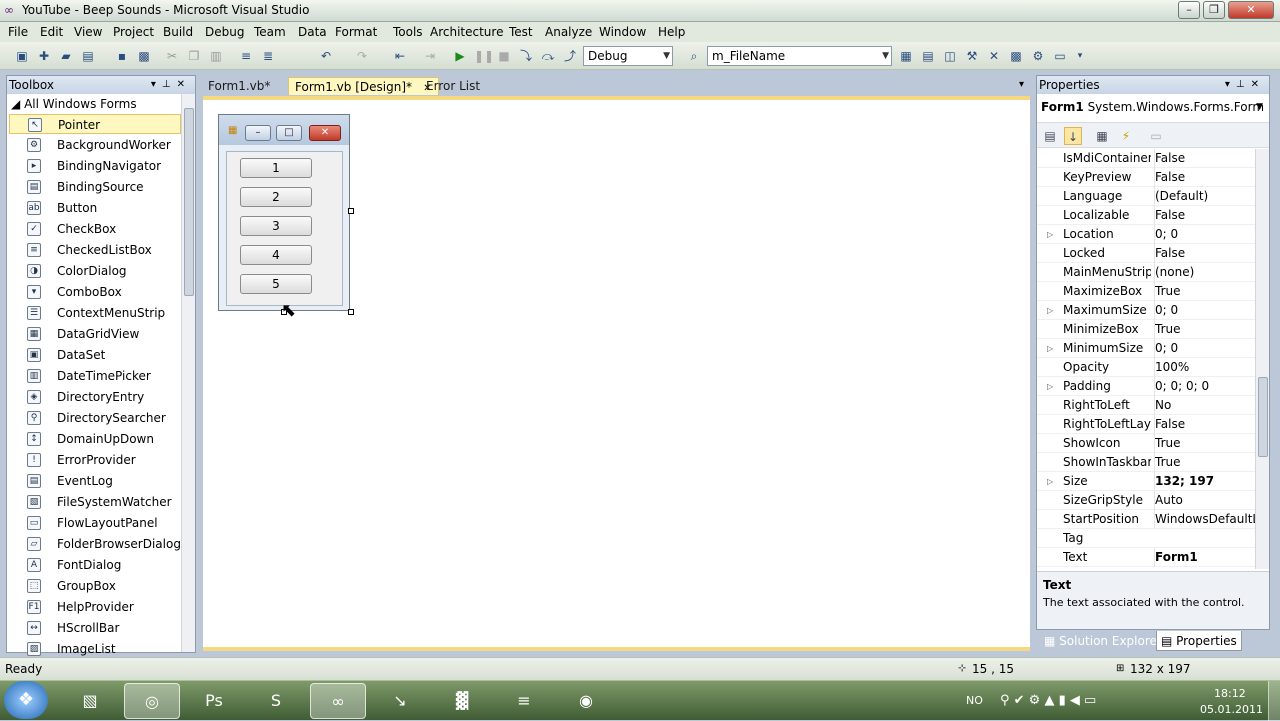 This screenshot has height=721, width=1280. I want to click on toolbox-item: ▨ ImageList, so click(95, 649).